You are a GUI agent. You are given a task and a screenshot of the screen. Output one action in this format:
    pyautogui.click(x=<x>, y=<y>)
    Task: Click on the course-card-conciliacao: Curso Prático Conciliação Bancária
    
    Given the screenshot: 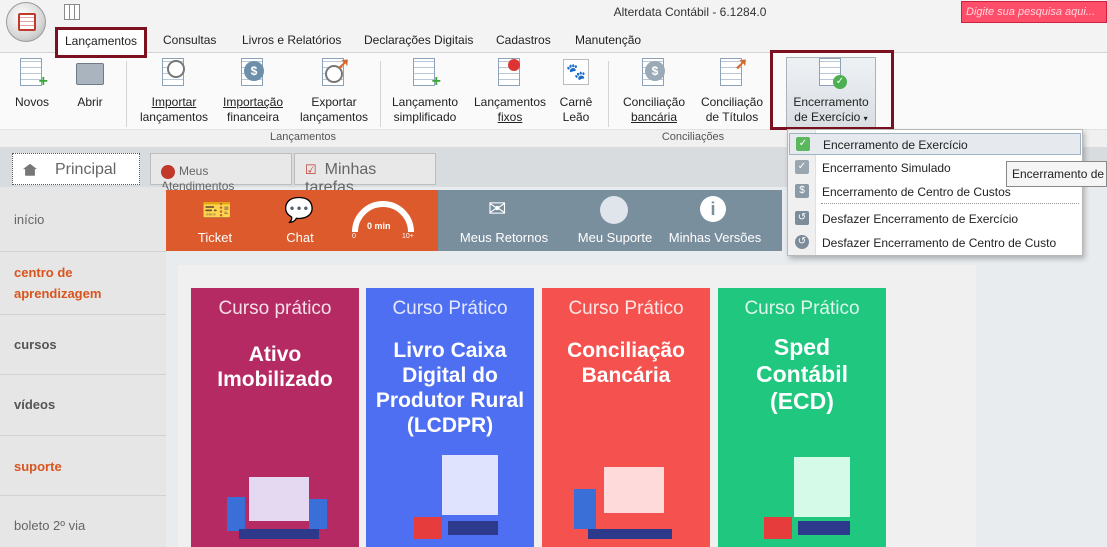 What is the action you would take?
    pyautogui.click(x=626, y=417)
    